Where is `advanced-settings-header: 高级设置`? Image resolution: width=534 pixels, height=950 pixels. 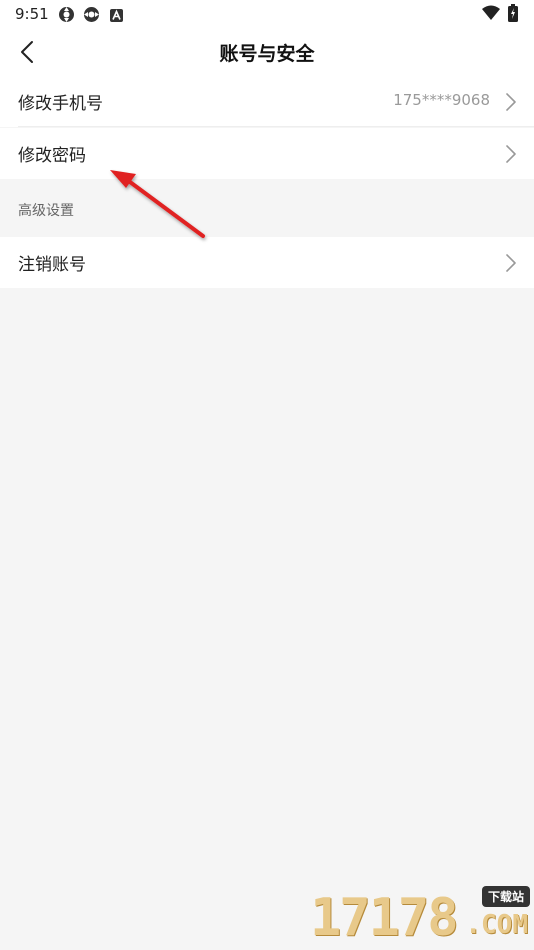
advanced-settings-header: 高级设置 is located at coordinates (46, 211).